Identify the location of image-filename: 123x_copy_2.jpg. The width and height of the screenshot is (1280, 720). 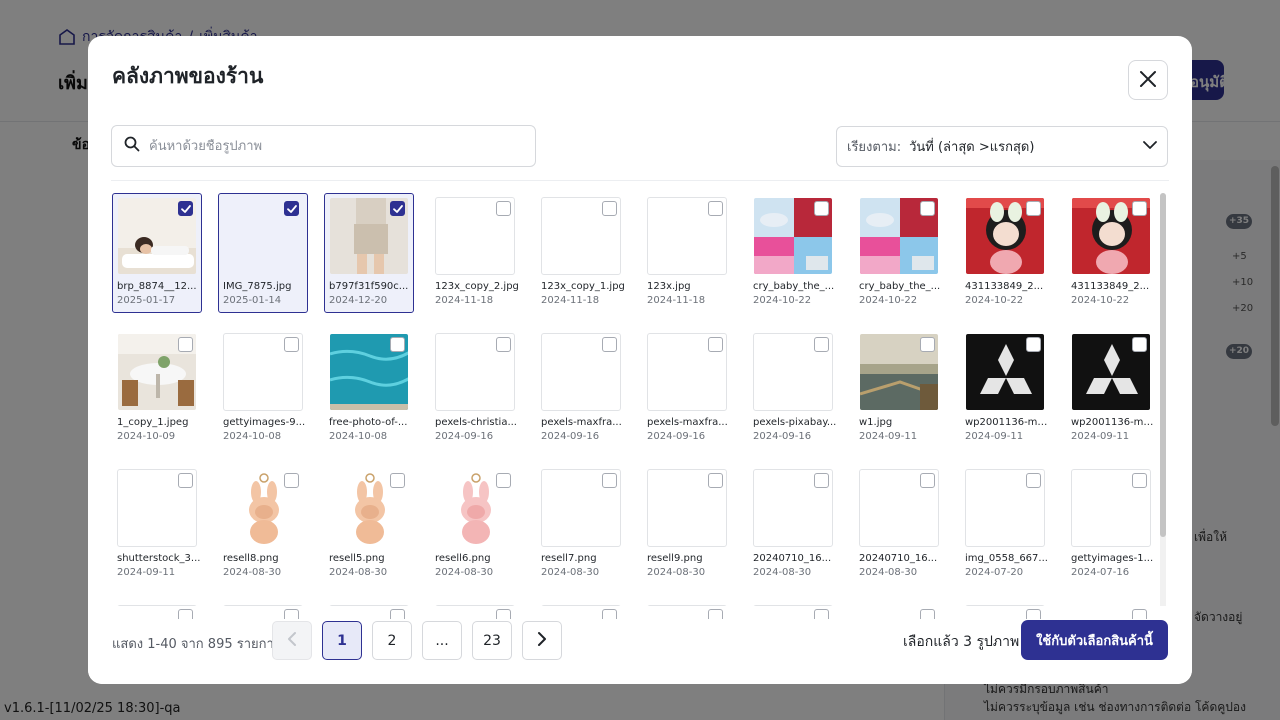
(477, 286).